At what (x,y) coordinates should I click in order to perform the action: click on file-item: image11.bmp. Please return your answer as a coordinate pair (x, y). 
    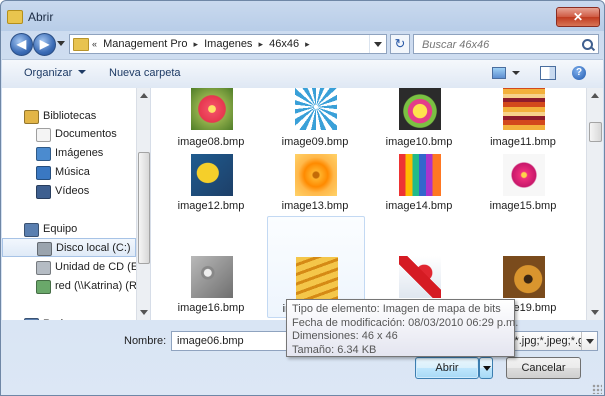
    Looking at the image, I should click on (524, 120).